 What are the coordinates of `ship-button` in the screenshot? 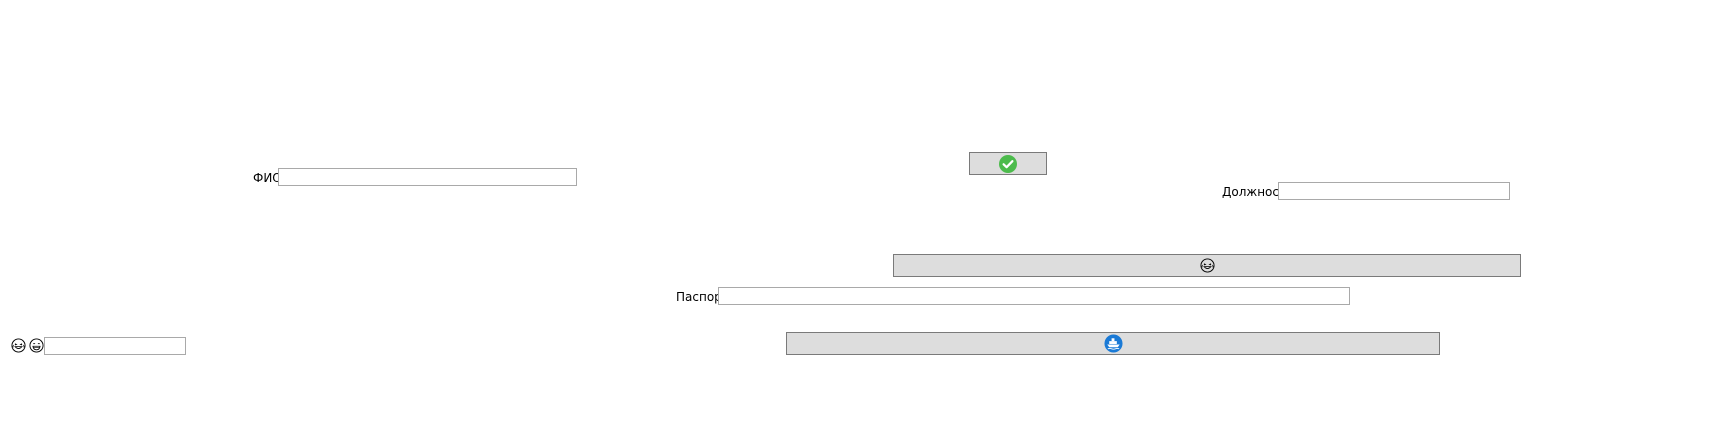 It's located at (1113, 343).